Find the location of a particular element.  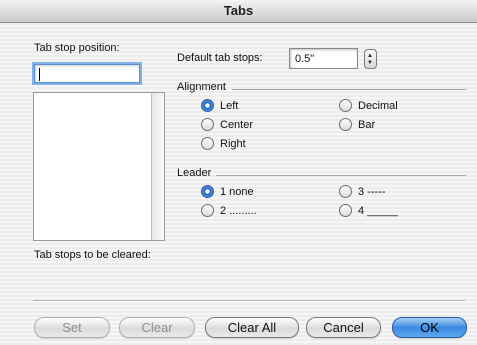

text-caret is located at coordinates (39, 74).